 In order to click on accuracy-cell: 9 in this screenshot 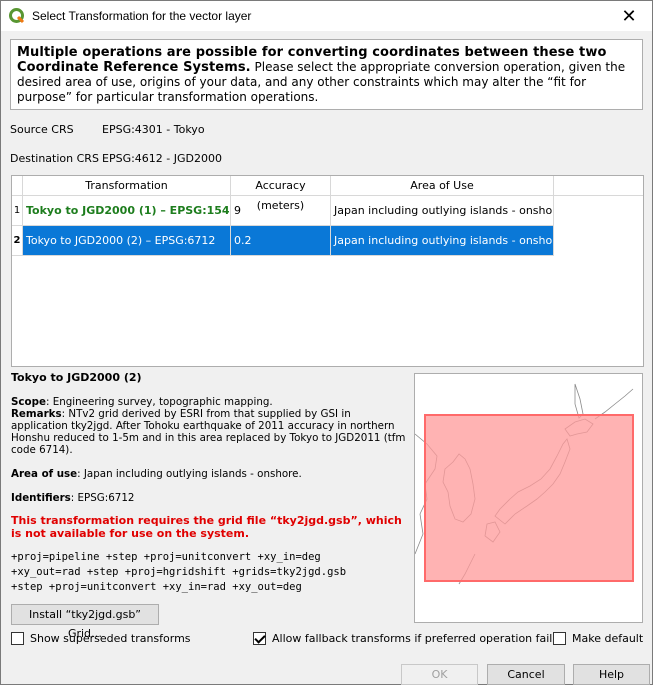, I will do `click(281, 211)`.